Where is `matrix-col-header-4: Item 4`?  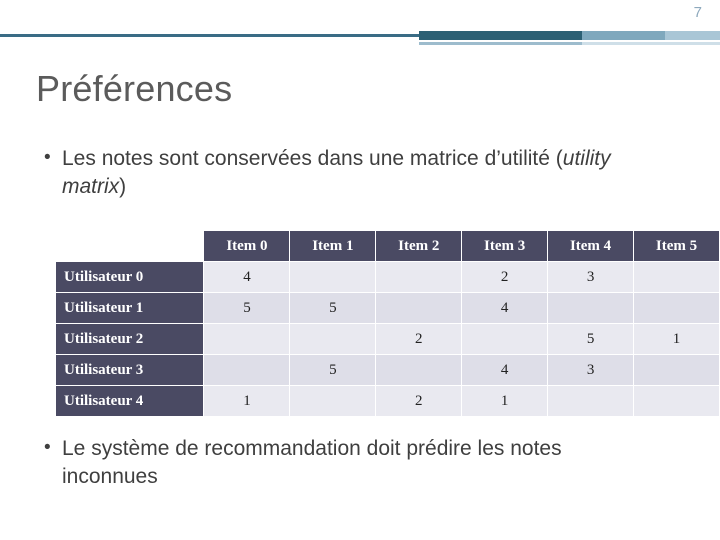
matrix-col-header-4: Item 4 is located at coordinates (591, 246).